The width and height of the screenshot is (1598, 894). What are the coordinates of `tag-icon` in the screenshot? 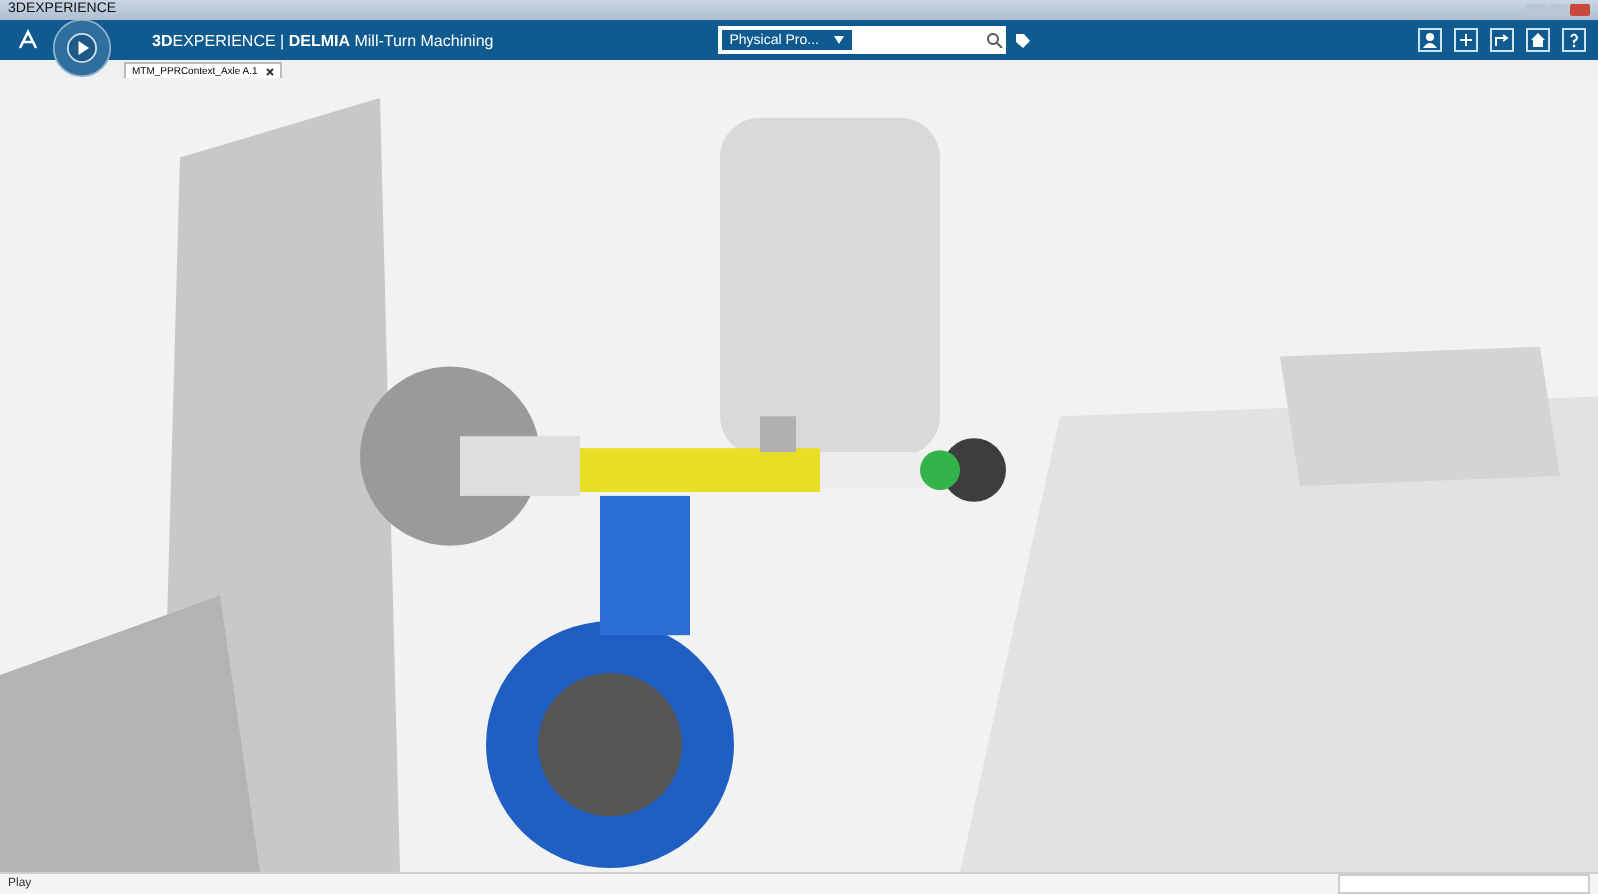 It's located at (1023, 40).